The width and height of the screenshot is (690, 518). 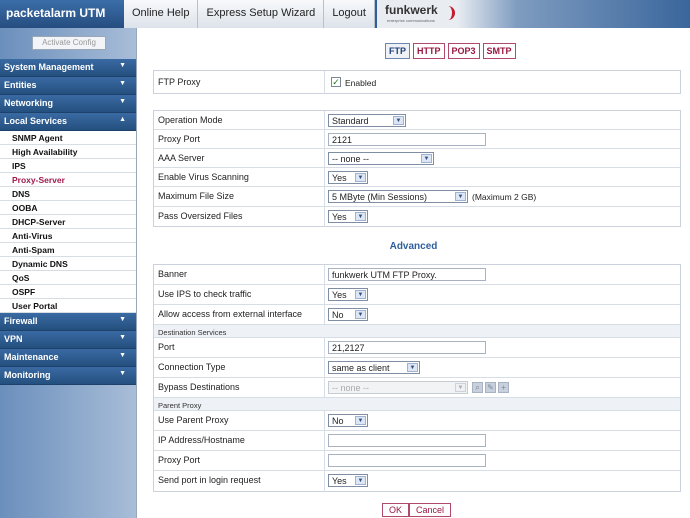 I want to click on virus-scanning-label: Enable Virus Scanning, so click(x=203, y=177).